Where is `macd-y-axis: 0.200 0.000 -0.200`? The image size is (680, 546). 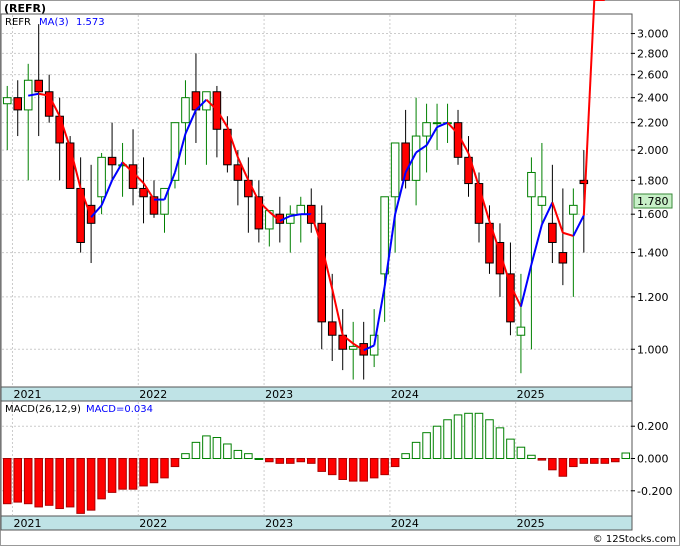
macd-y-axis: 0.200 0.000 -0.200 is located at coordinates (651, 459).